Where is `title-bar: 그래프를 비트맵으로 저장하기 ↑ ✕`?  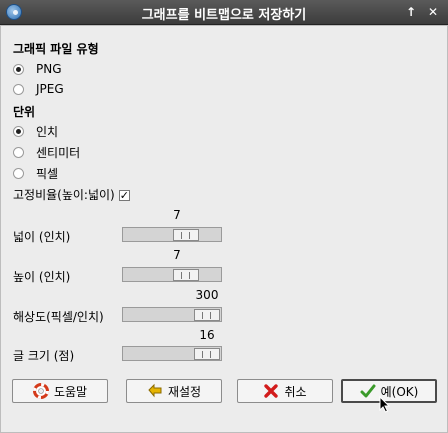
title-bar: 그래프를 비트맵으로 저장하기 ↑ ✕ is located at coordinates (224, 12).